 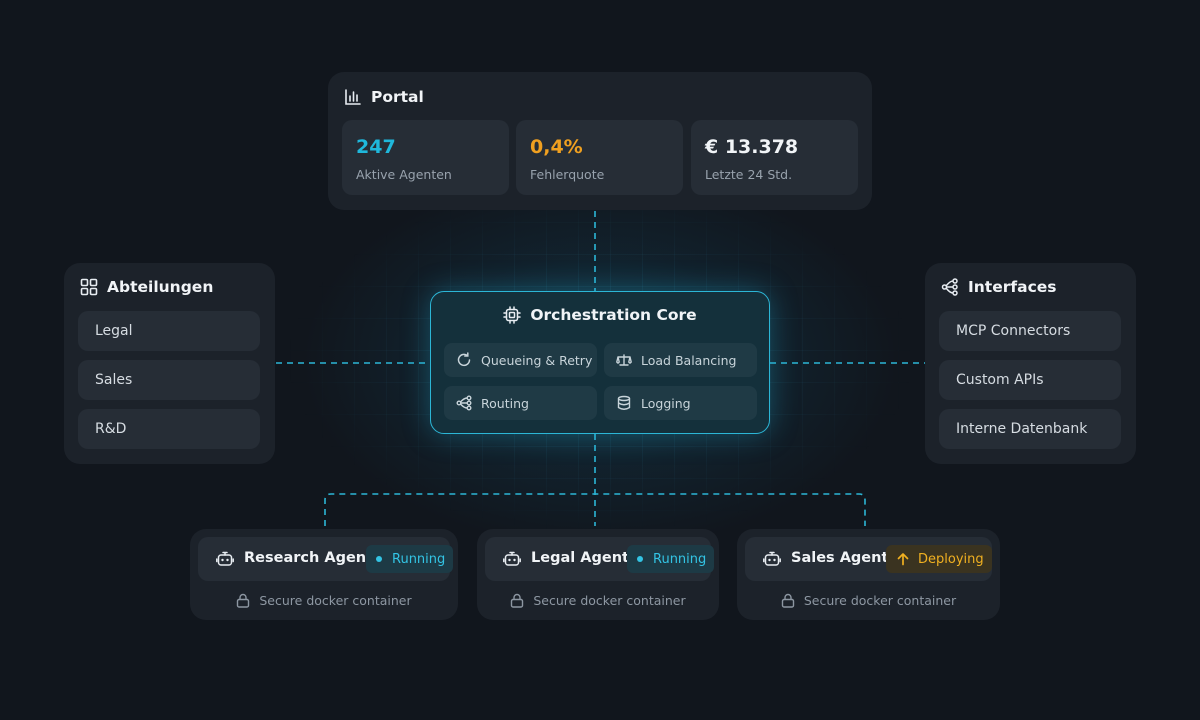 What do you see at coordinates (580, 558) in the screenshot?
I see `agent-name: Legal Agent` at bounding box center [580, 558].